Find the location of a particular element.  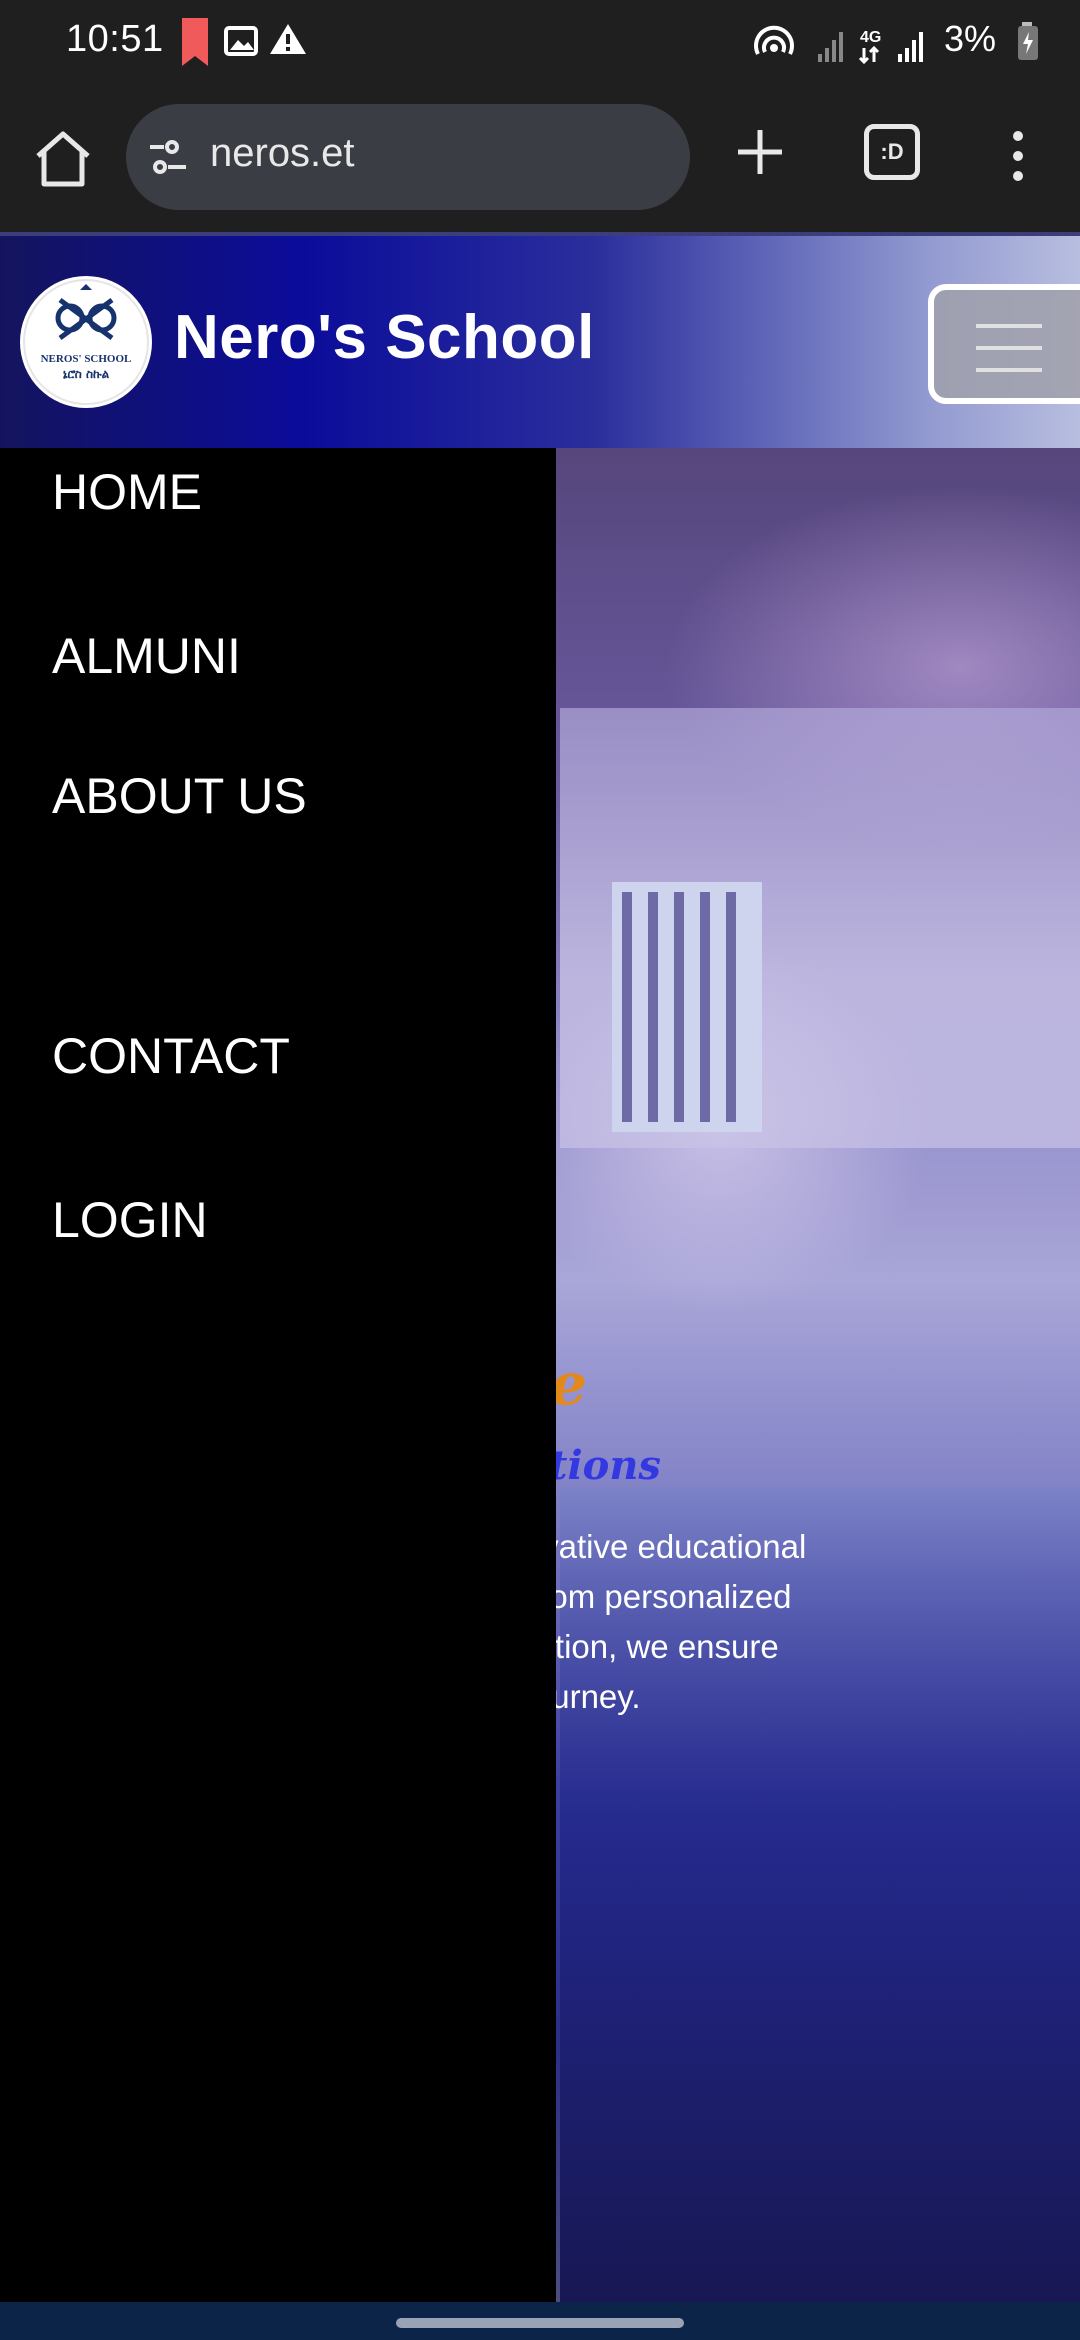

more-menu-icon is located at coordinates (1018, 156).